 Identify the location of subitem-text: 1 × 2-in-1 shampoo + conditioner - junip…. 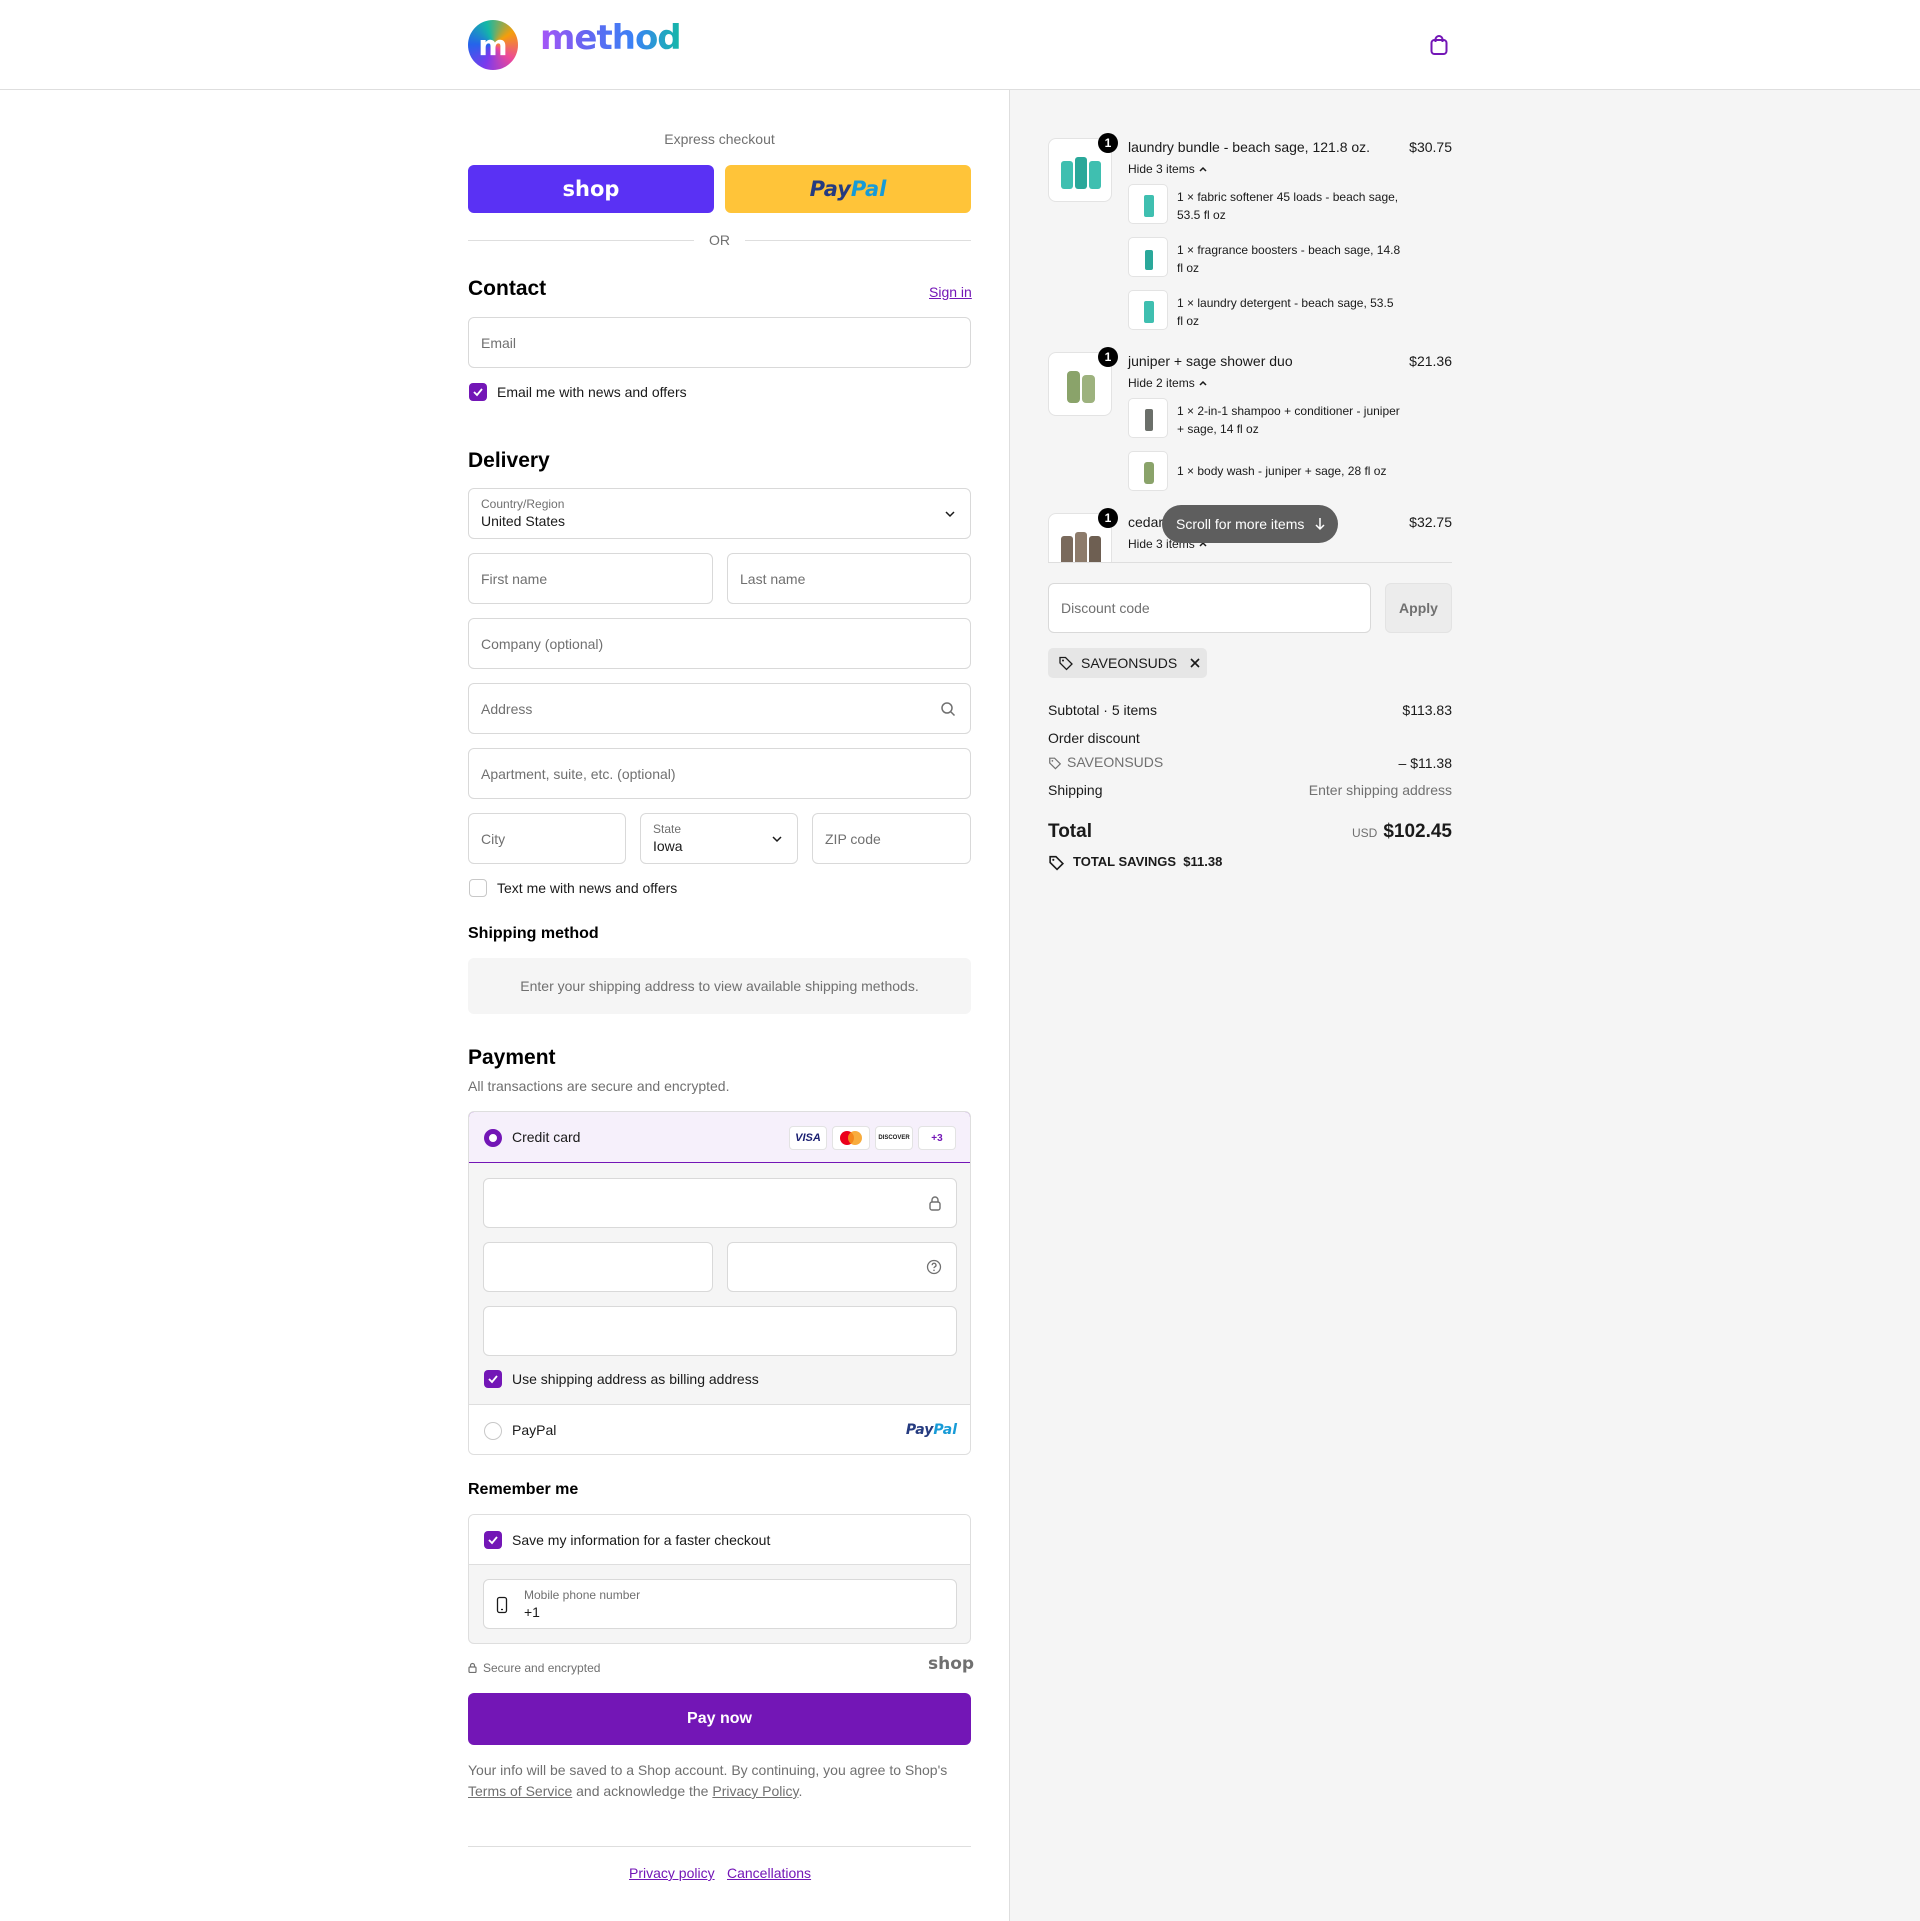
(1288, 420).